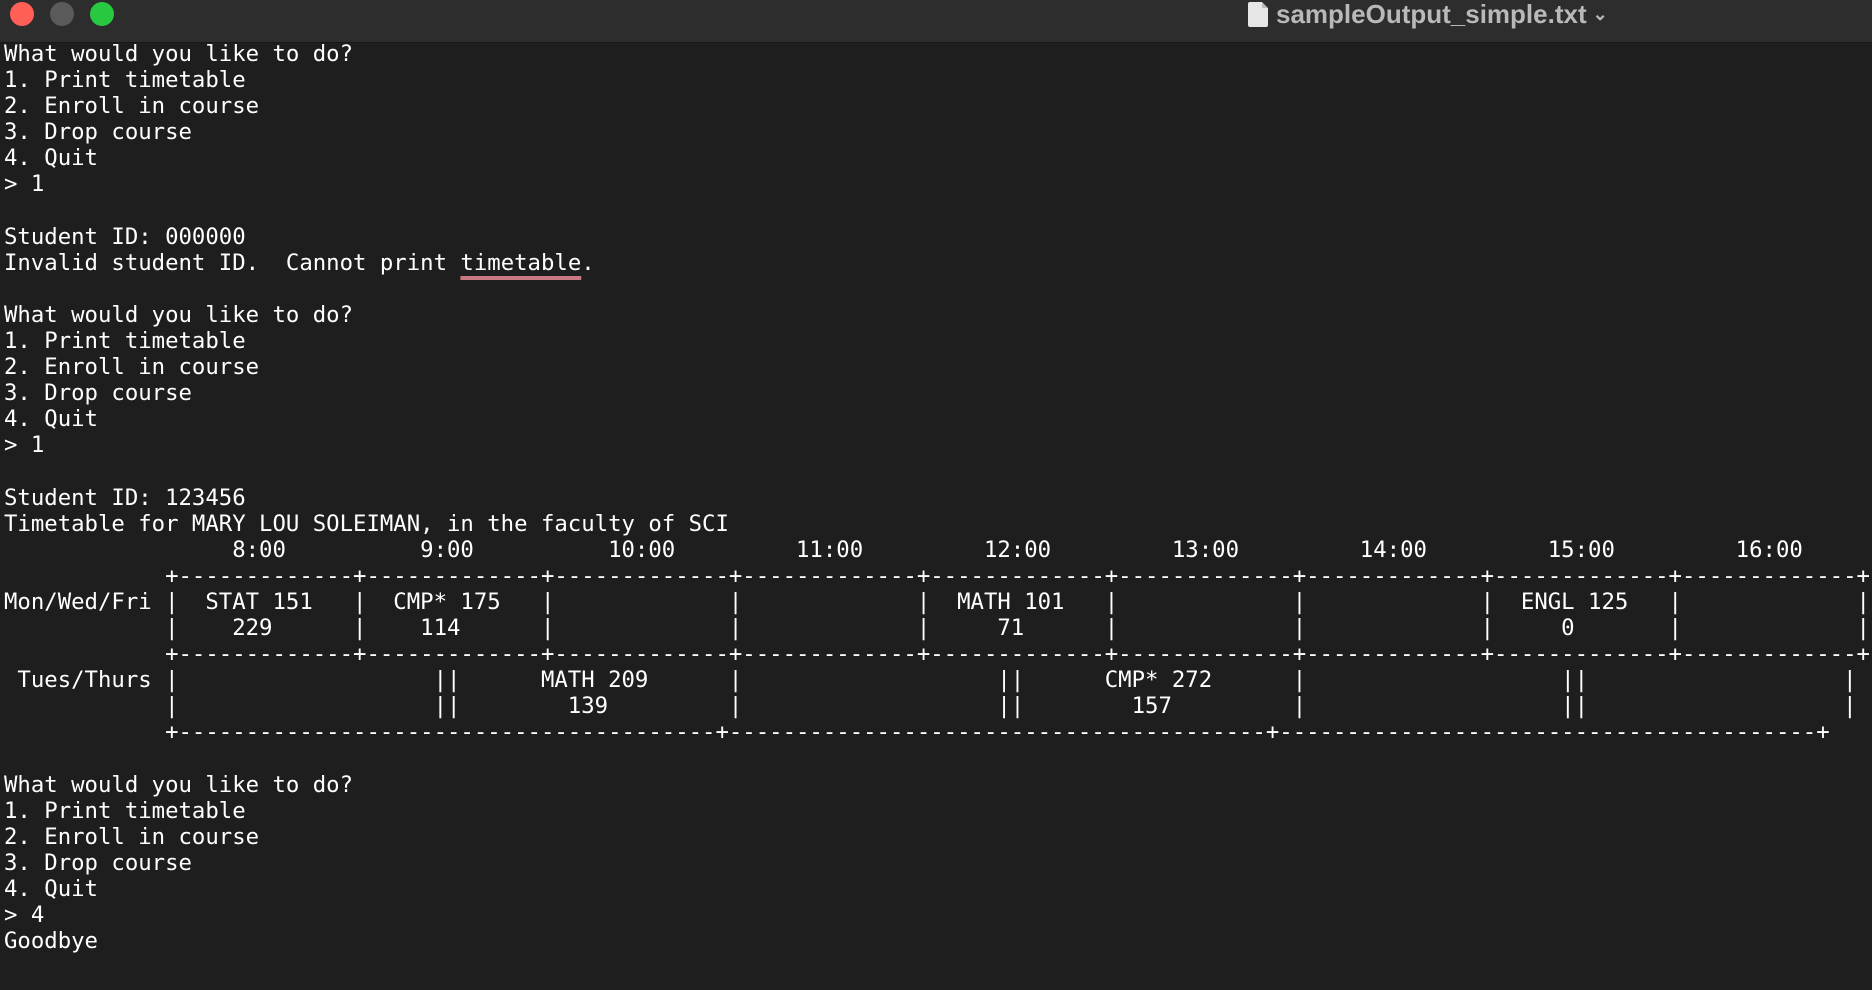  What do you see at coordinates (24, 915) in the screenshot?
I see `text-line: > 4` at bounding box center [24, 915].